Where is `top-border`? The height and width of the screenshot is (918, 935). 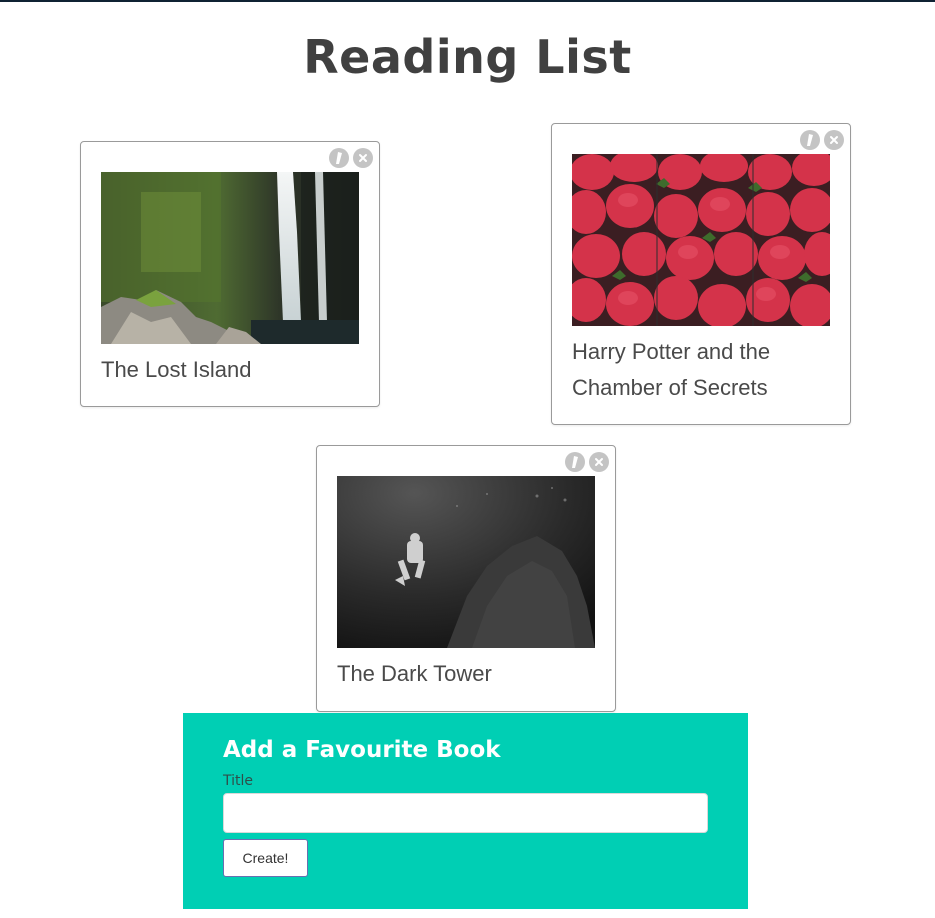
top-border is located at coordinates (467, 1).